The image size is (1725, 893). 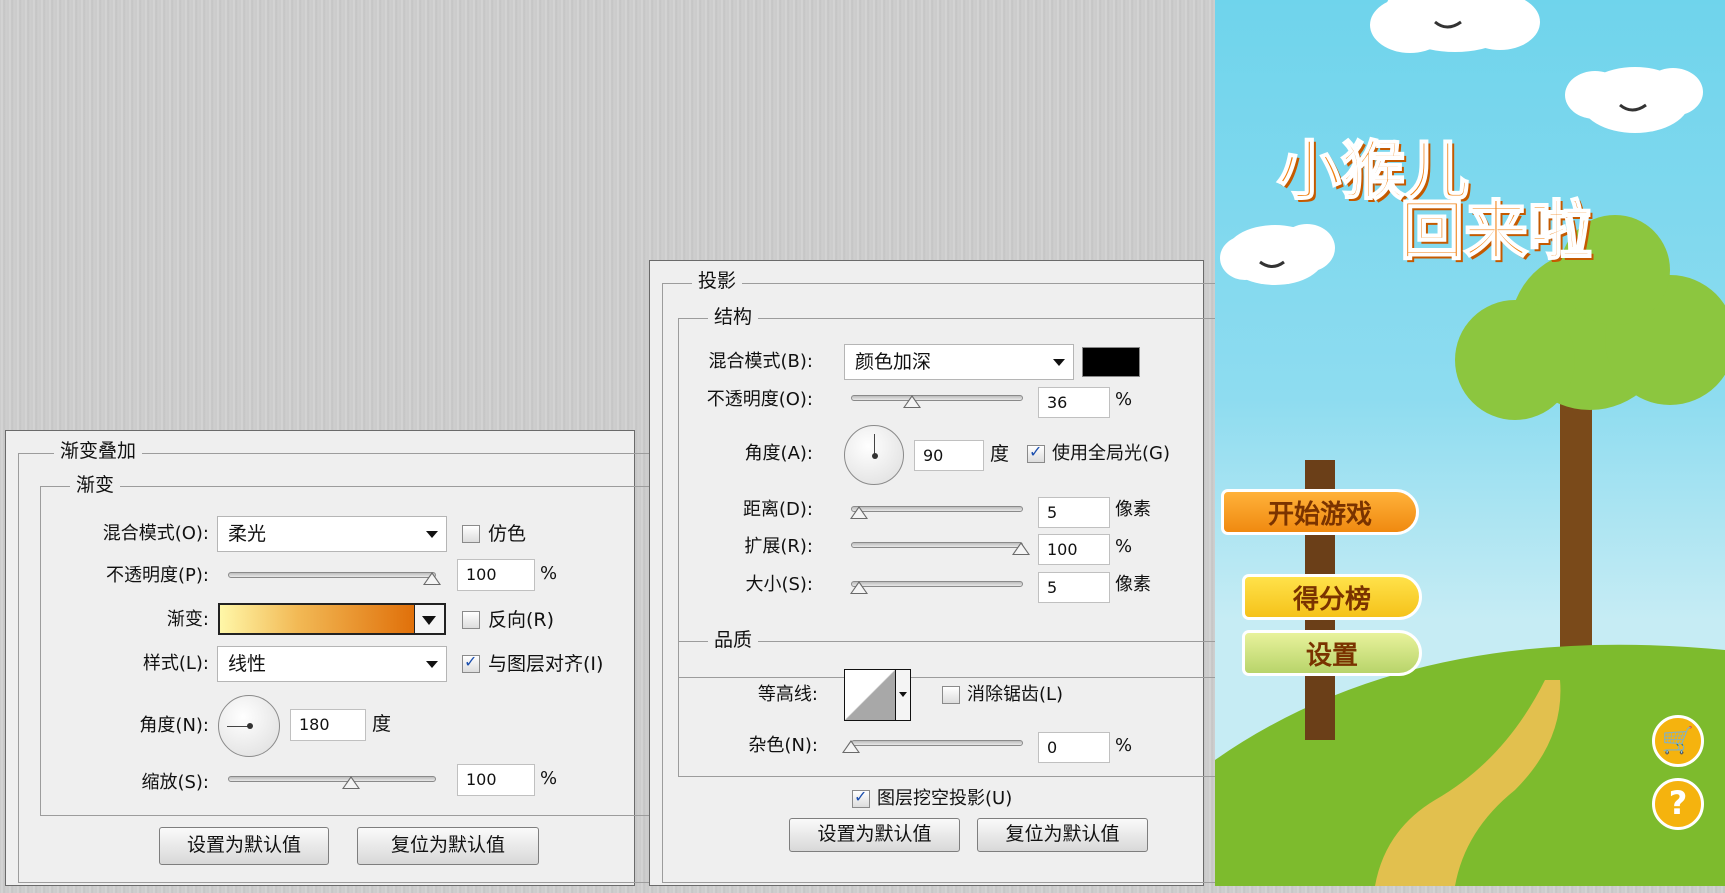 I want to click on gradient-picker-button, so click(x=430, y=619).